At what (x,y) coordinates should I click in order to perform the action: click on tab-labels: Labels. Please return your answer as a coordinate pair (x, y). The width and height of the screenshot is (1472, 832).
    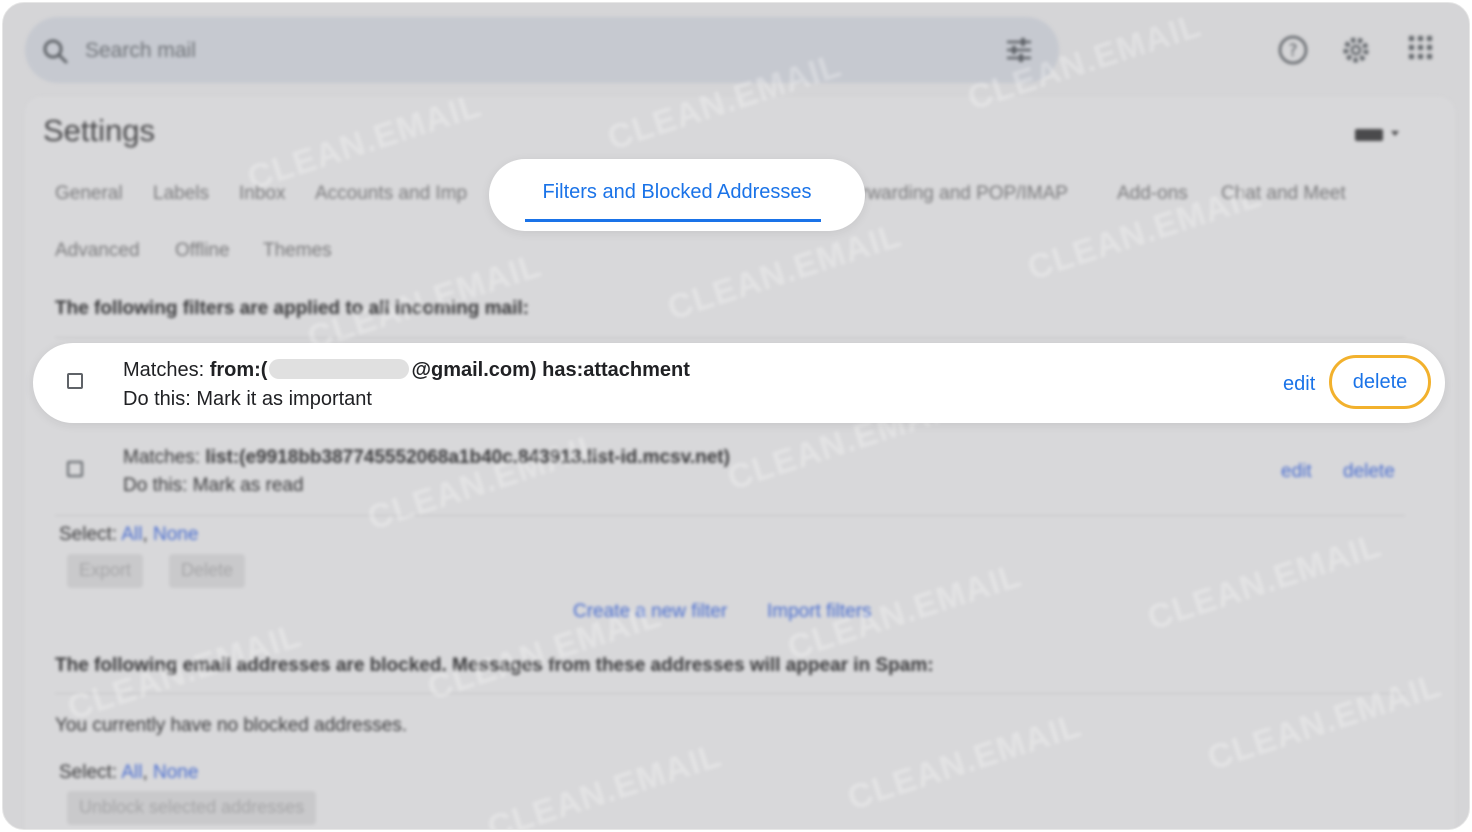
    Looking at the image, I should click on (181, 194).